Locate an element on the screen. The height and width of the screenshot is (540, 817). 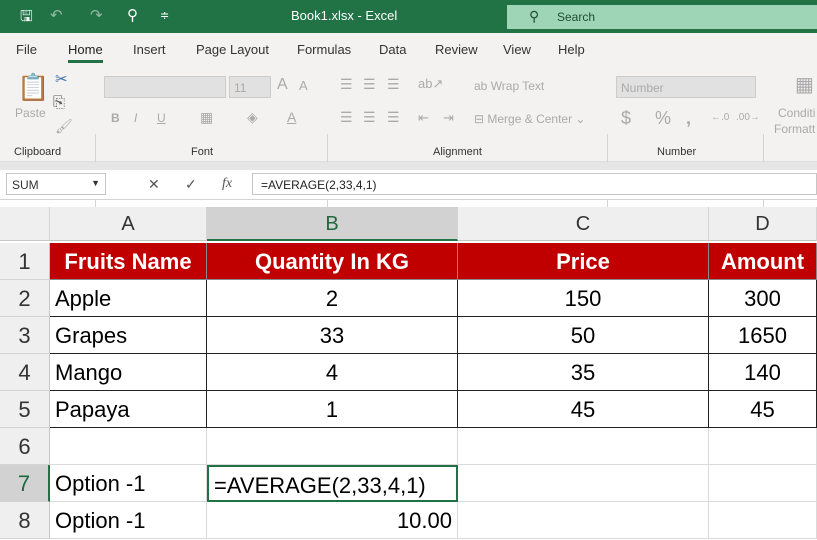
cell-b4: 4 is located at coordinates (332, 372).